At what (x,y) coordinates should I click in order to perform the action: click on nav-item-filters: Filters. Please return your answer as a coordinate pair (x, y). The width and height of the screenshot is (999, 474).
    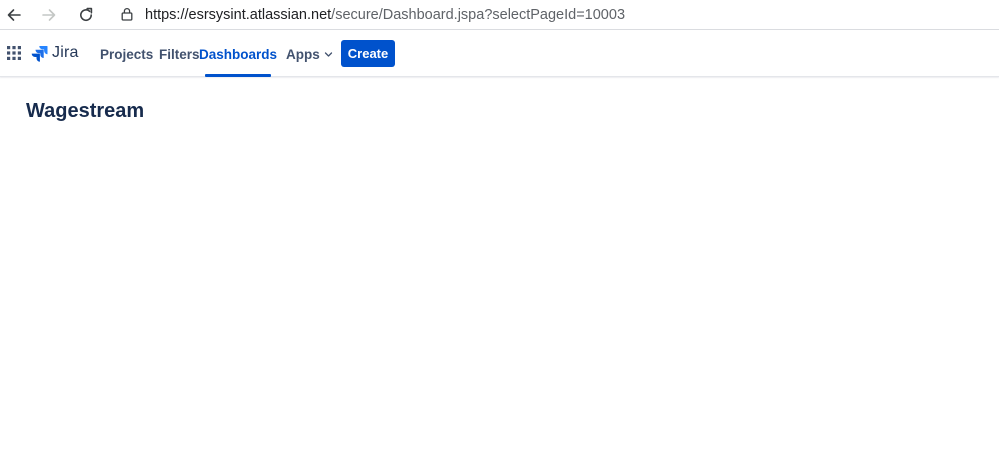
    Looking at the image, I should click on (179, 54).